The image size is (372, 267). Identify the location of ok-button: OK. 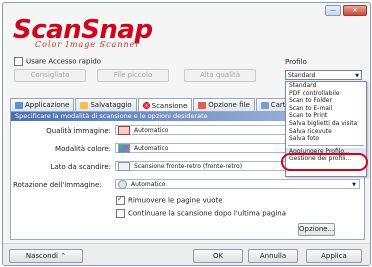
(218, 256).